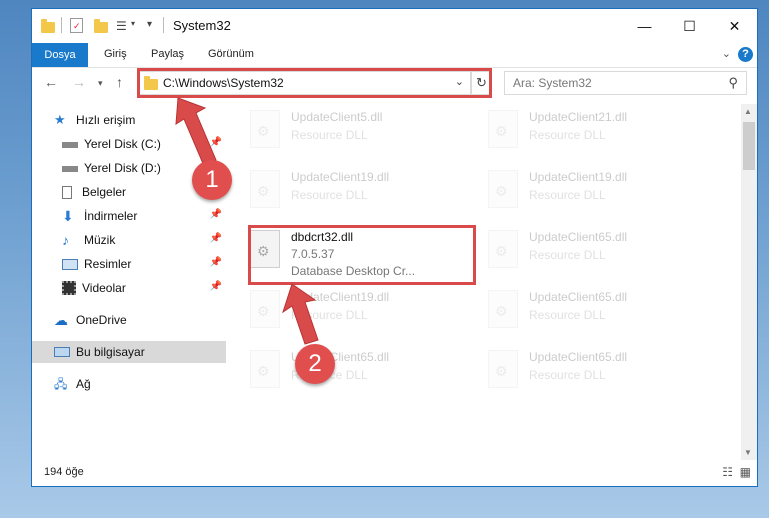  I want to click on step-badge-1: 1, so click(212, 180).